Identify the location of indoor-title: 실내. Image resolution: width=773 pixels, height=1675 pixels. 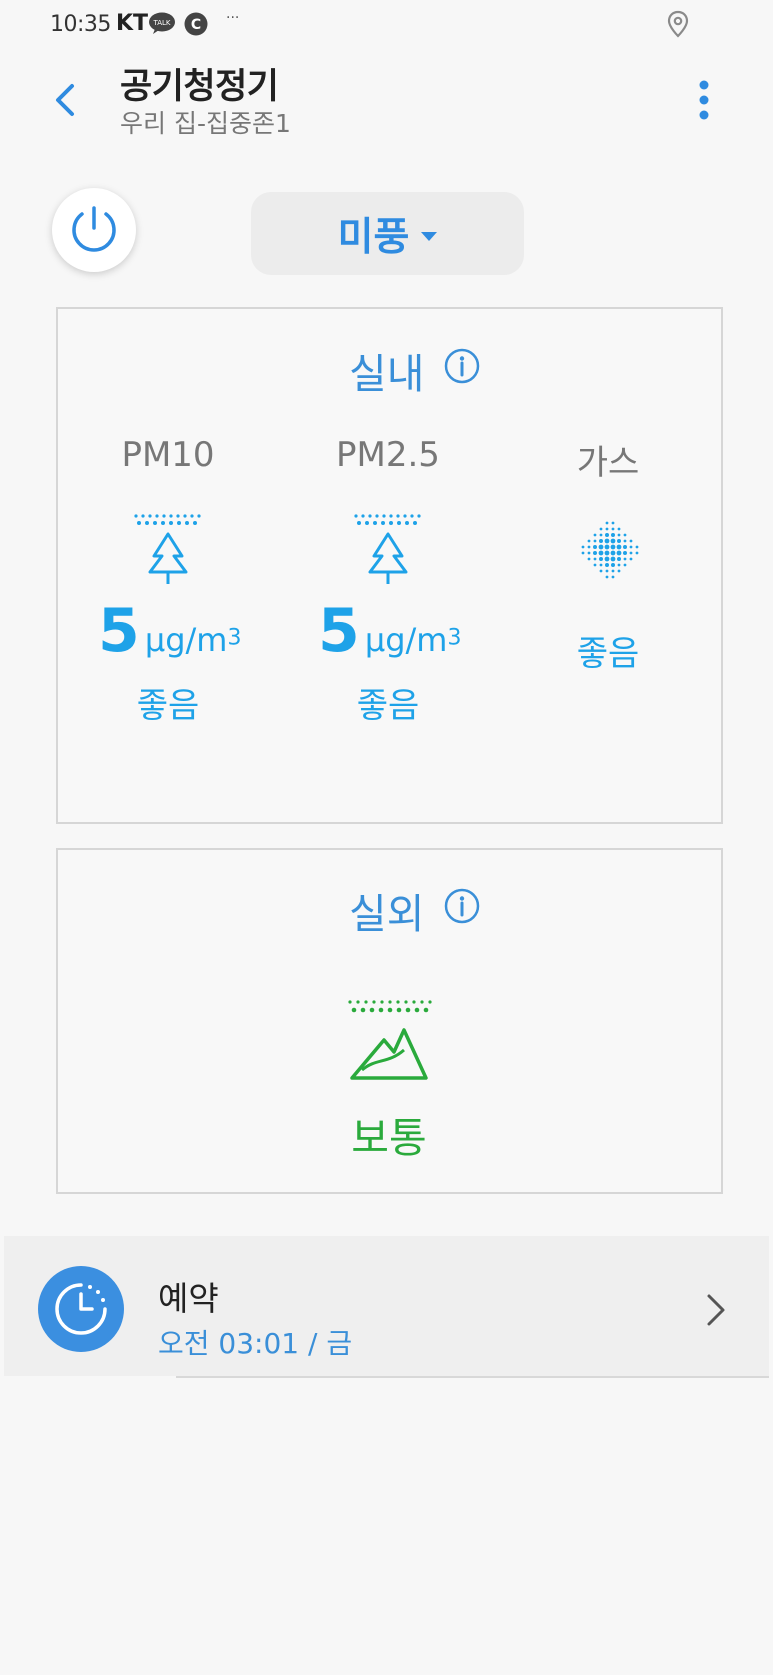
(387, 374).